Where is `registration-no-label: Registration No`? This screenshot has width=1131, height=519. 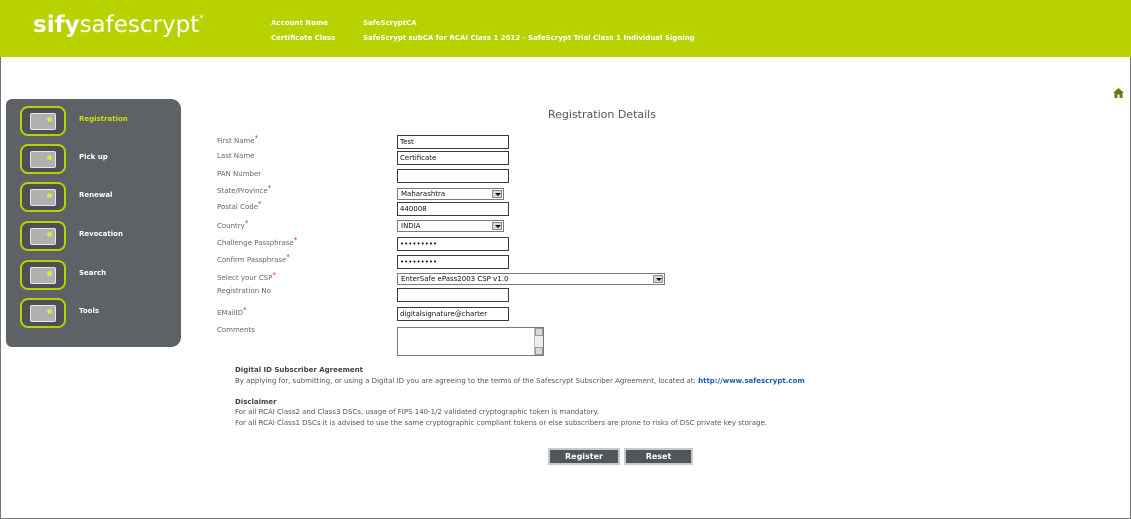
registration-no-label: Registration No is located at coordinates (244, 291).